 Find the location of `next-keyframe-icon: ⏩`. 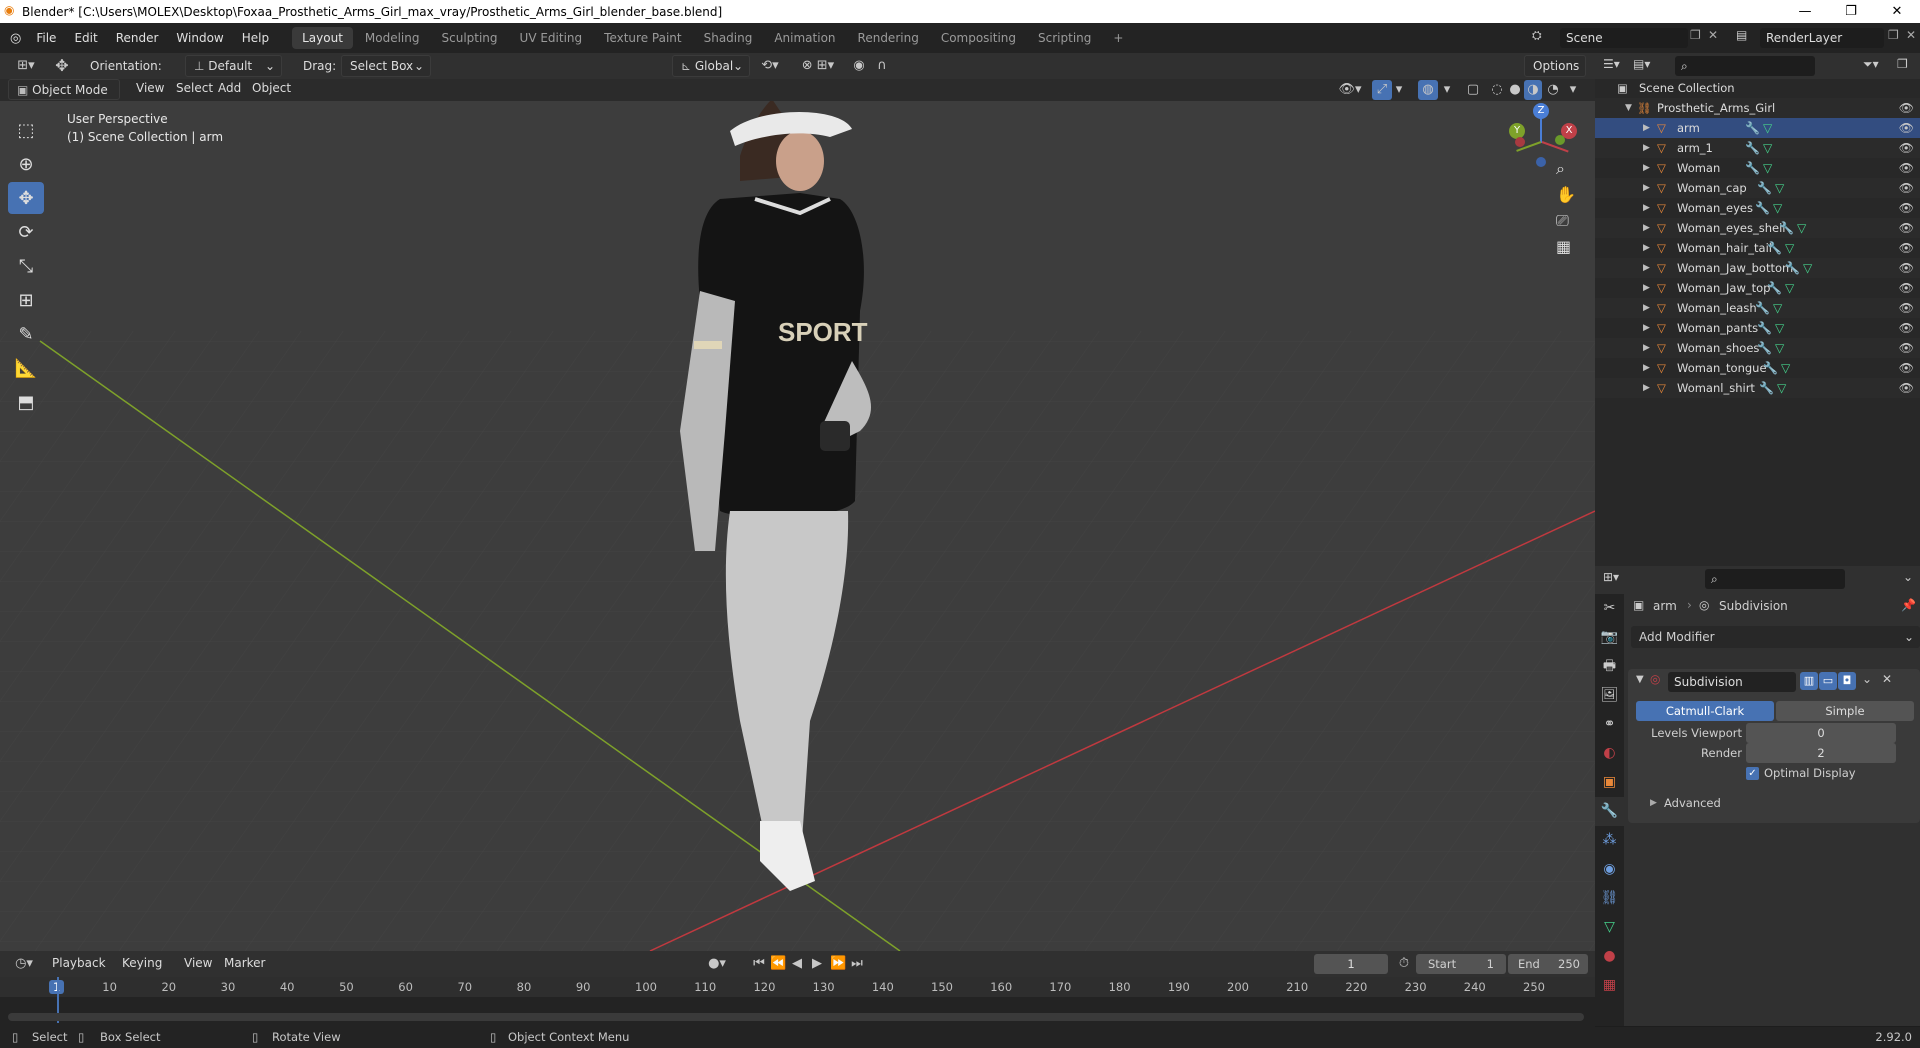

next-keyframe-icon: ⏩ is located at coordinates (838, 964).